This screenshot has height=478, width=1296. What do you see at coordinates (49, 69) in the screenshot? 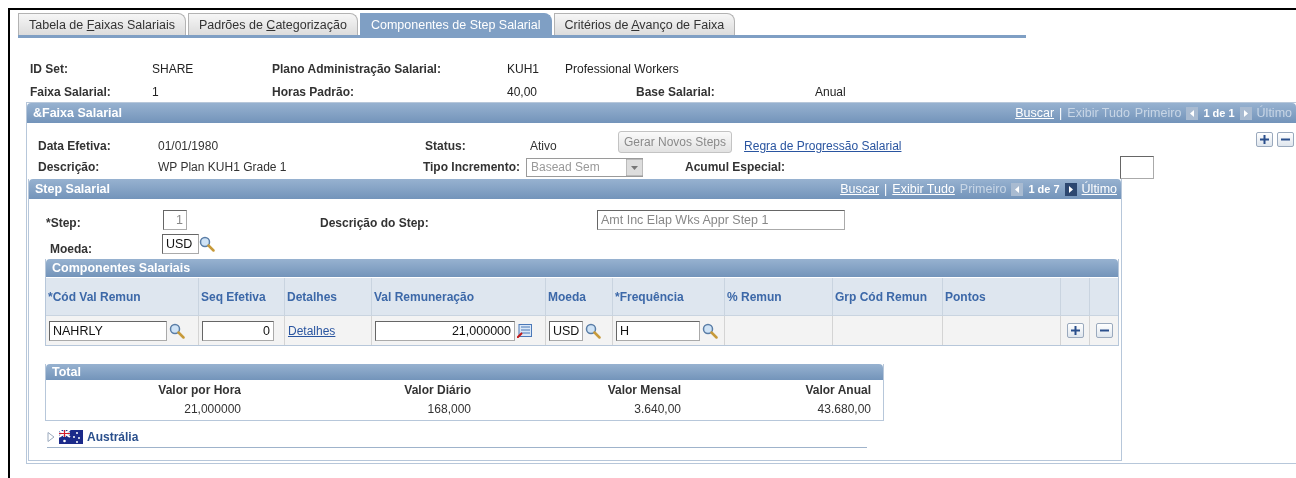
I see `field-label: ID Set:` at bounding box center [49, 69].